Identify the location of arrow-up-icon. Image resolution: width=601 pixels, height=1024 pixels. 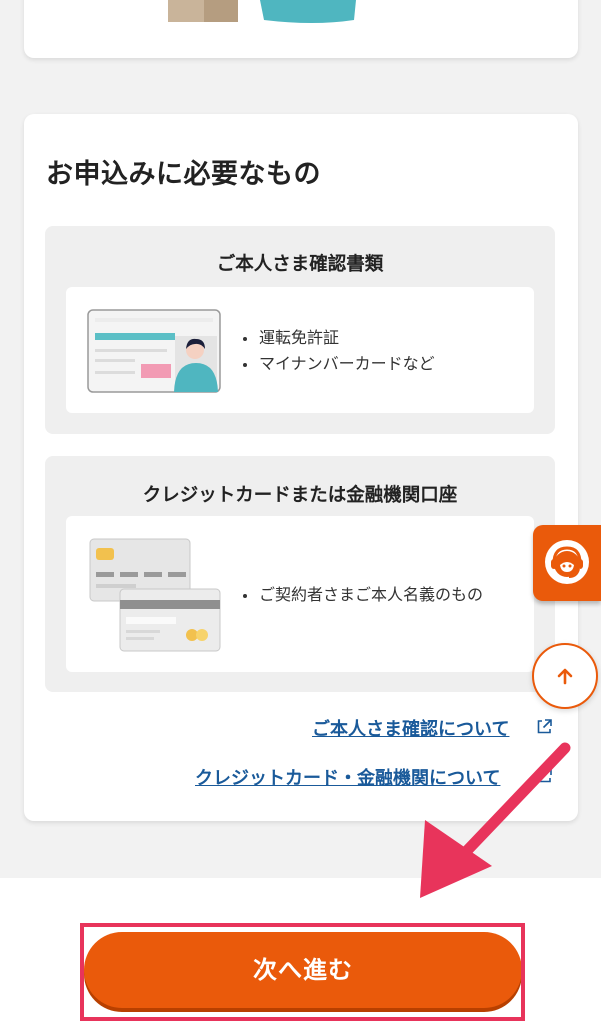
(565, 676).